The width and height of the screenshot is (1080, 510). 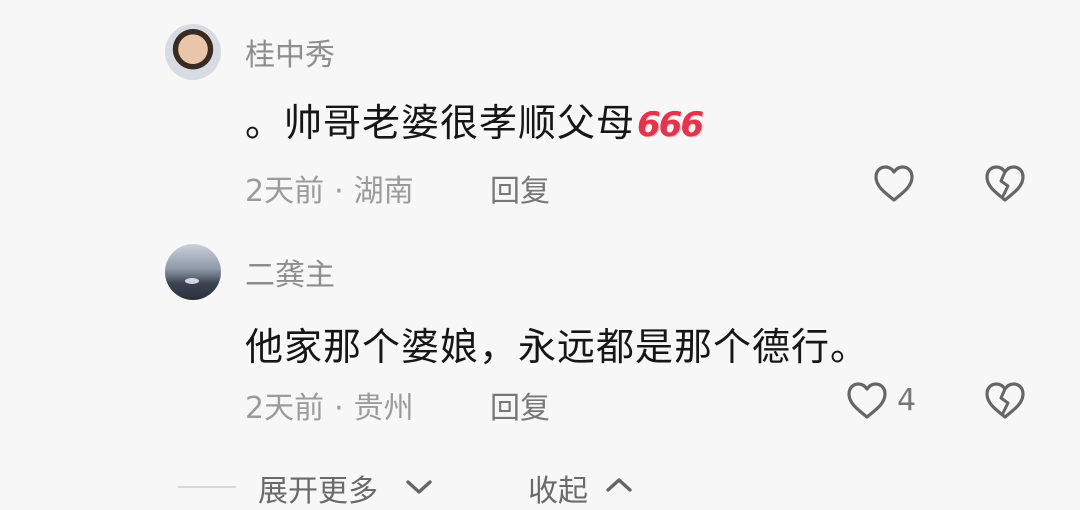 I want to click on comment-location: 湖南, so click(x=383, y=191).